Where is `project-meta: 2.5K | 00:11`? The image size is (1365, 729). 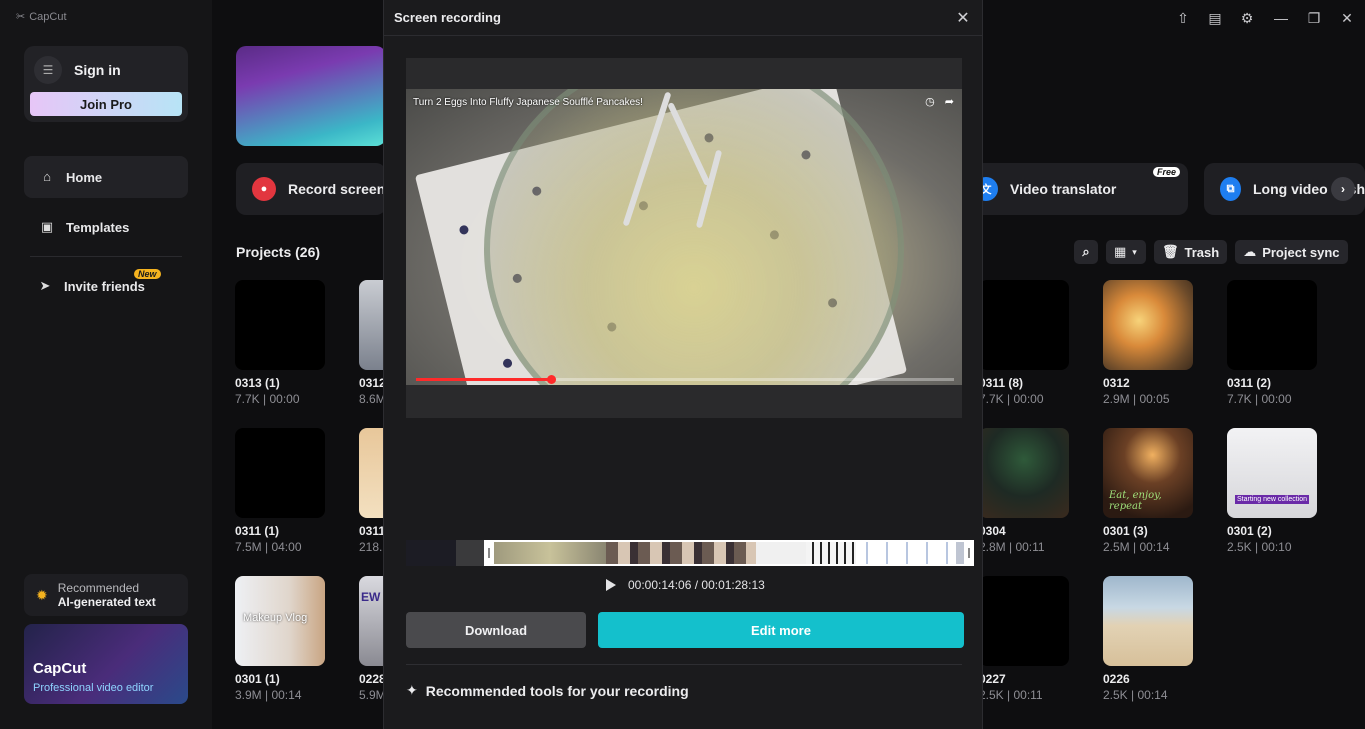
project-meta: 2.5K | 00:11 is located at coordinates (1011, 695).